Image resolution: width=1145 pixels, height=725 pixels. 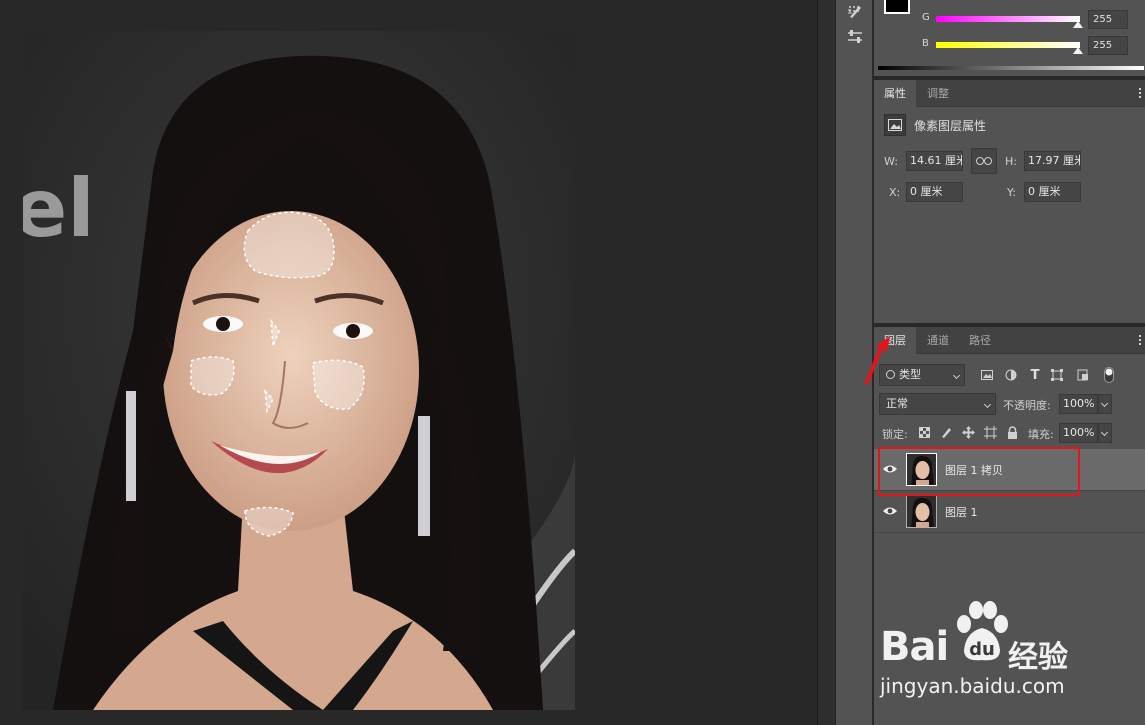 What do you see at coordinates (1012, 432) in the screenshot?
I see `lock-all-icon` at bounding box center [1012, 432].